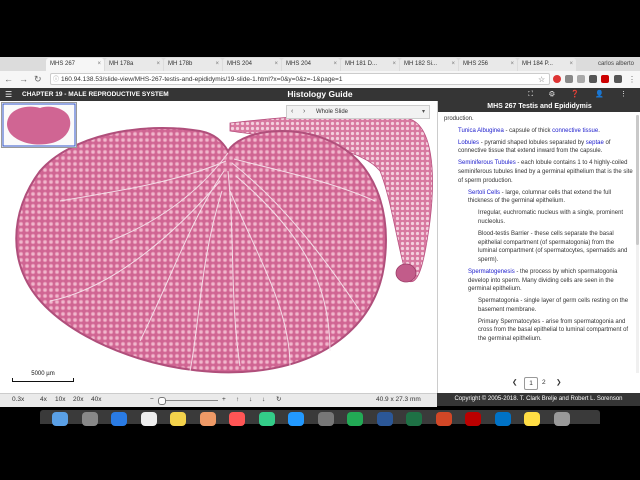 The width and height of the screenshot is (640, 480). I want to click on browser-tab: MH 178b ×, so click(193, 64).